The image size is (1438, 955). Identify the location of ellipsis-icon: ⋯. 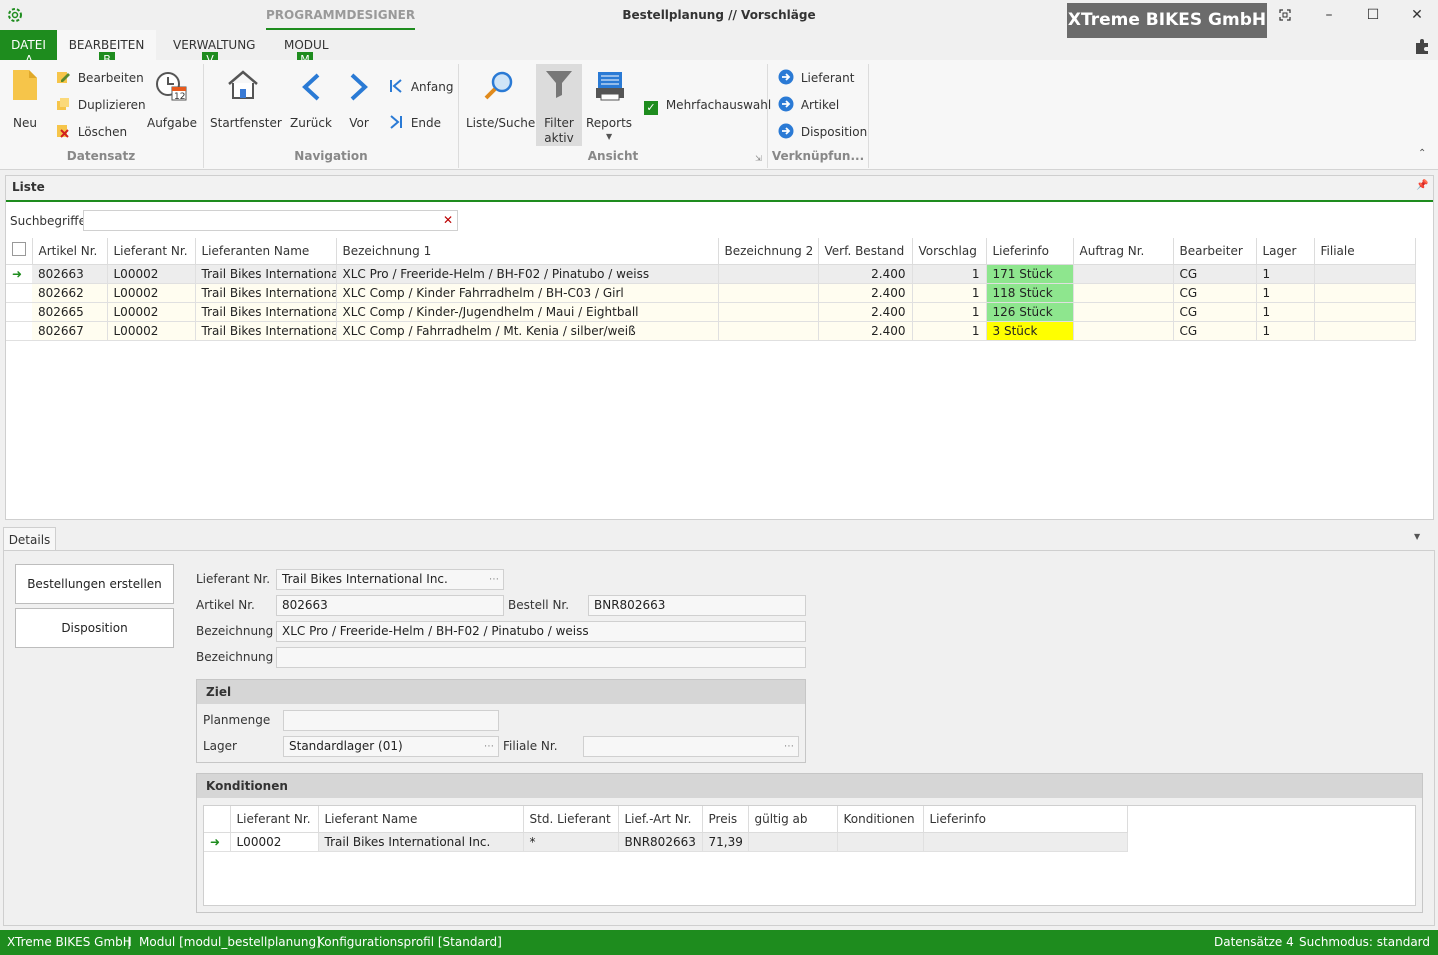
(494, 579).